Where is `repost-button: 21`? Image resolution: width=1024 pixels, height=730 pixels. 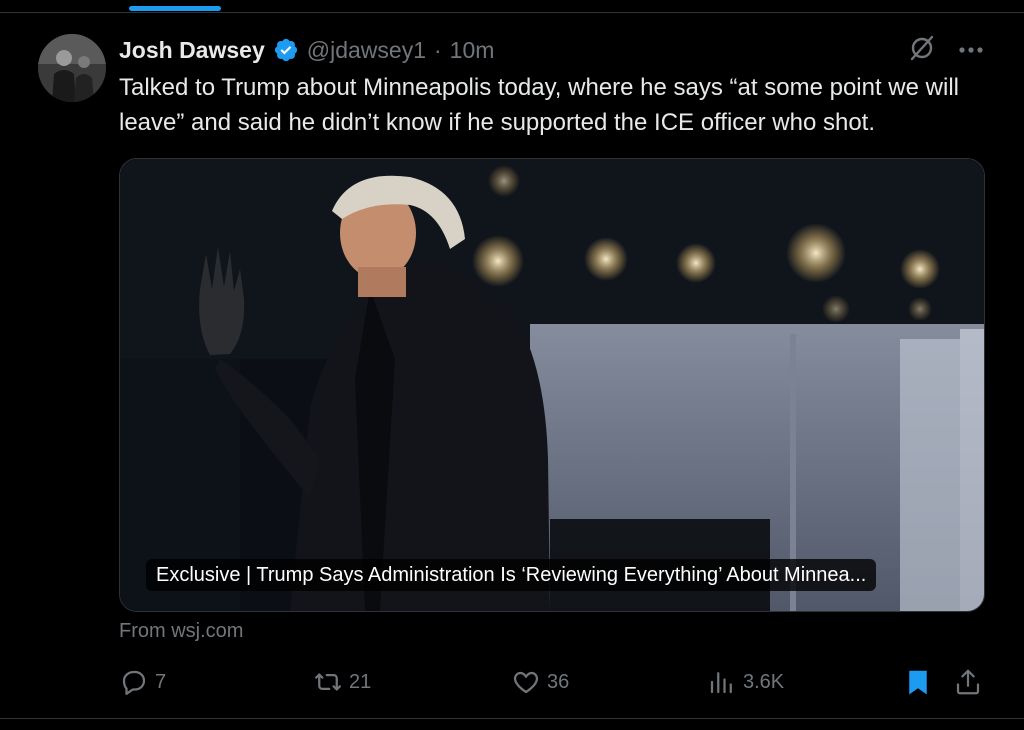 repost-button: 21 is located at coordinates (342, 682).